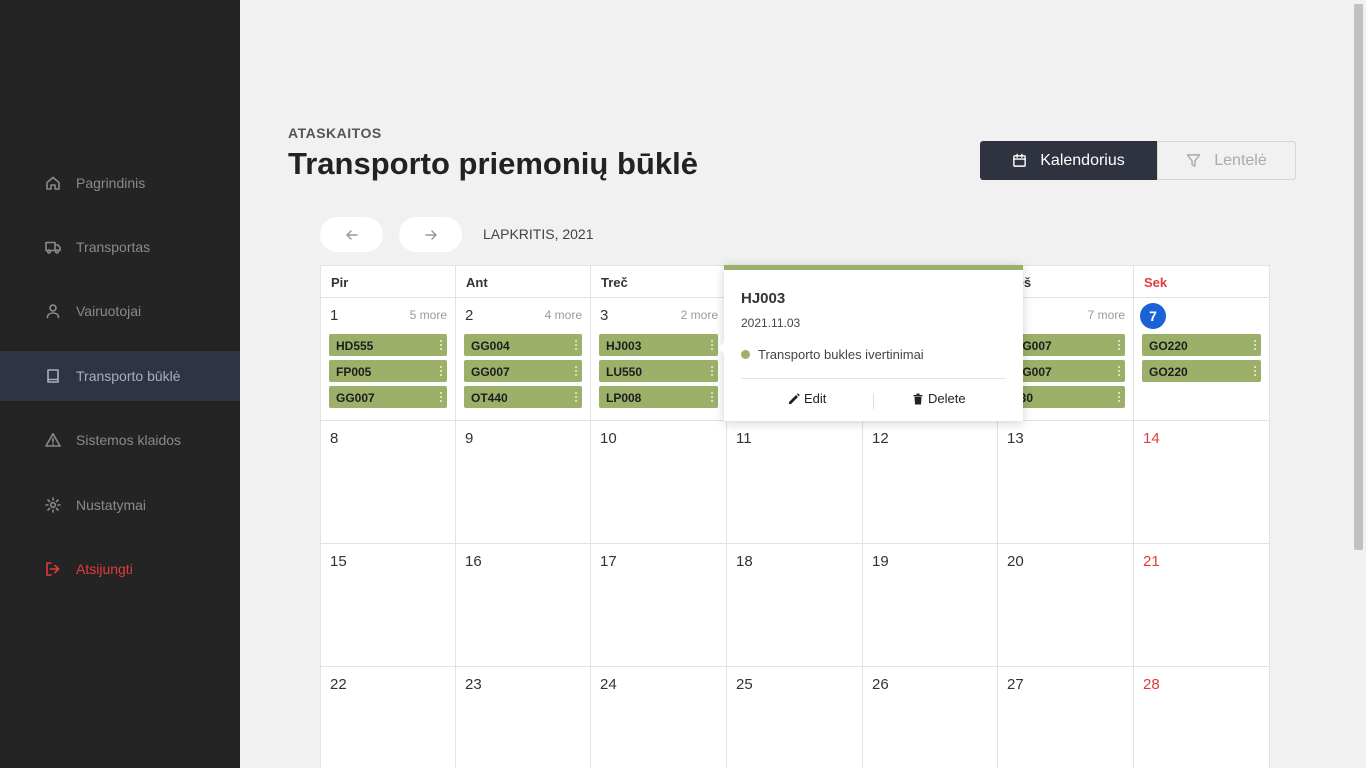  I want to click on calendar-day-cell: 12, so click(930, 482).